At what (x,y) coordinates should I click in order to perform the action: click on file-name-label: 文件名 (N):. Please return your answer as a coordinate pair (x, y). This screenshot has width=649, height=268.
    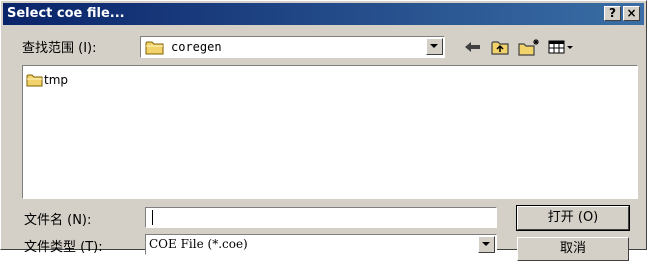
    Looking at the image, I should click on (58, 220).